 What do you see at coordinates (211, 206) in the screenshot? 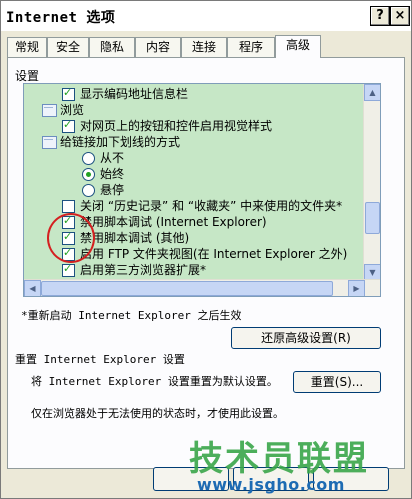
I see `list-item-label: 关闭 “历史记录” 和 “收藏夹” 中来使用的文件夹*` at bounding box center [211, 206].